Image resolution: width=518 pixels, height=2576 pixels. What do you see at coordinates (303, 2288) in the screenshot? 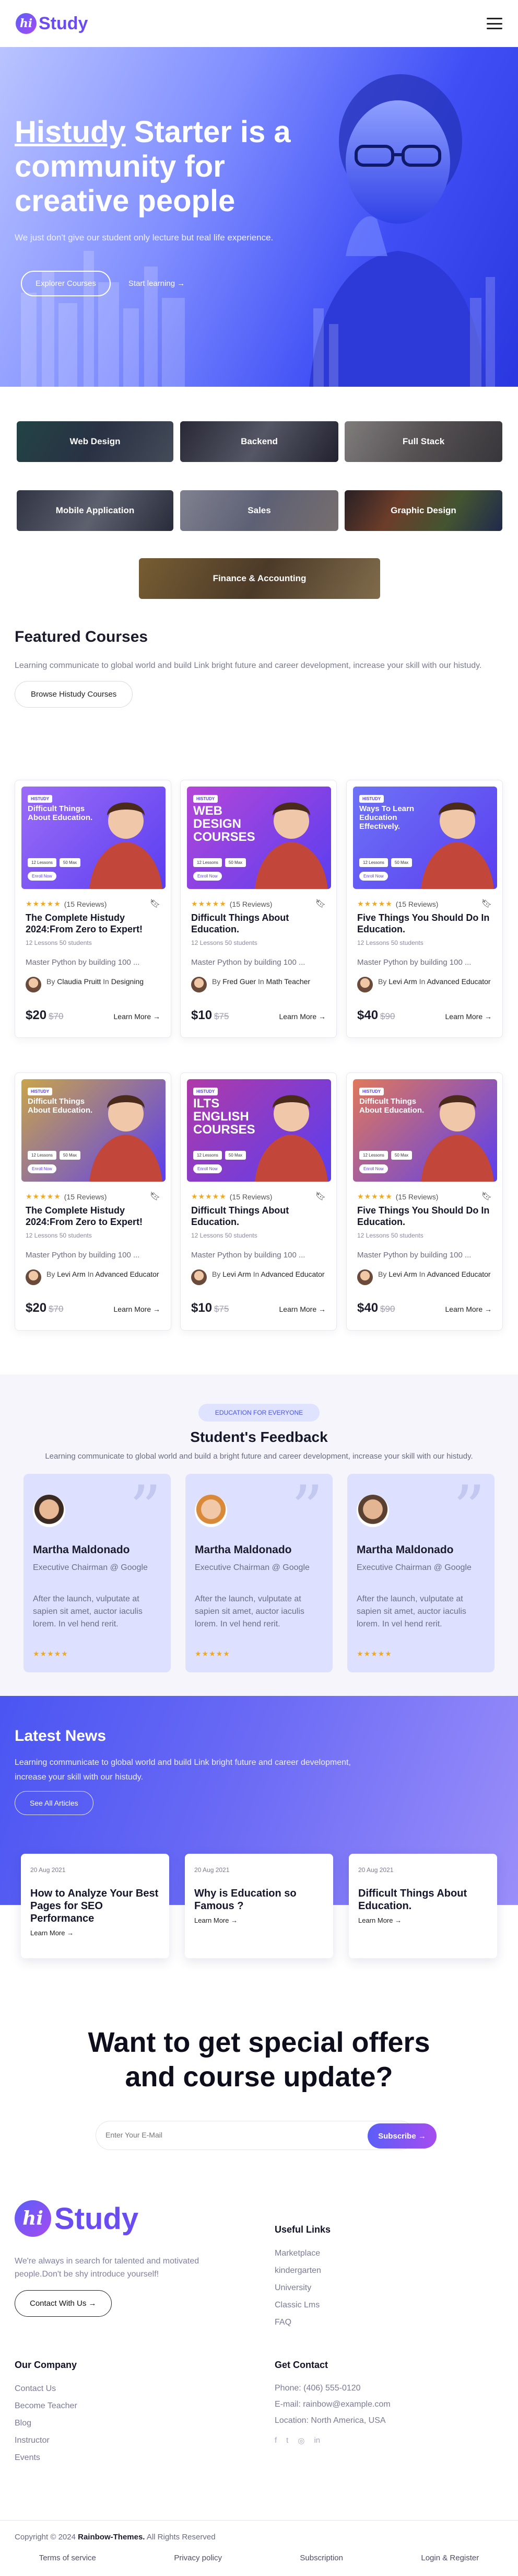
I see `footer-link: University` at bounding box center [303, 2288].